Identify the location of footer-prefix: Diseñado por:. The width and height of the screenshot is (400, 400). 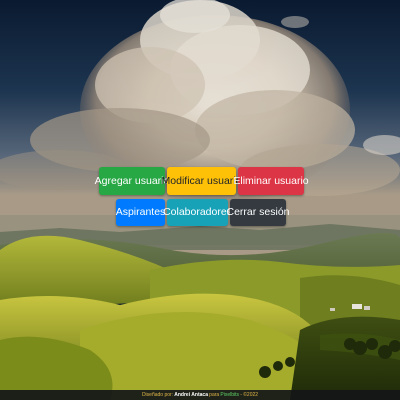
(157, 395).